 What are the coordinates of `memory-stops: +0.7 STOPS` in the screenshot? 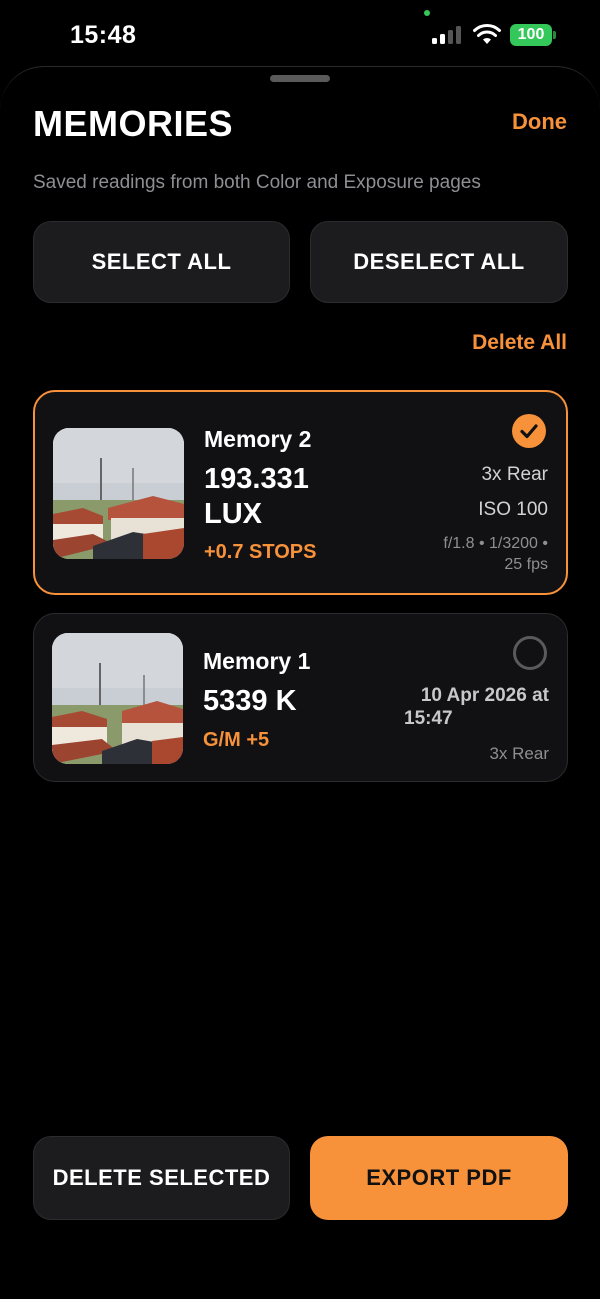 It's located at (260, 552).